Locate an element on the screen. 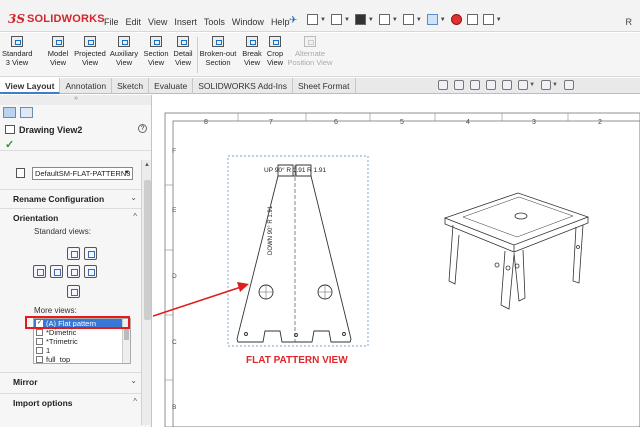 This screenshot has width=640, height=427. flat-pattern-view-annotation: FLAT PATTERN VIEW is located at coordinates (297, 360).